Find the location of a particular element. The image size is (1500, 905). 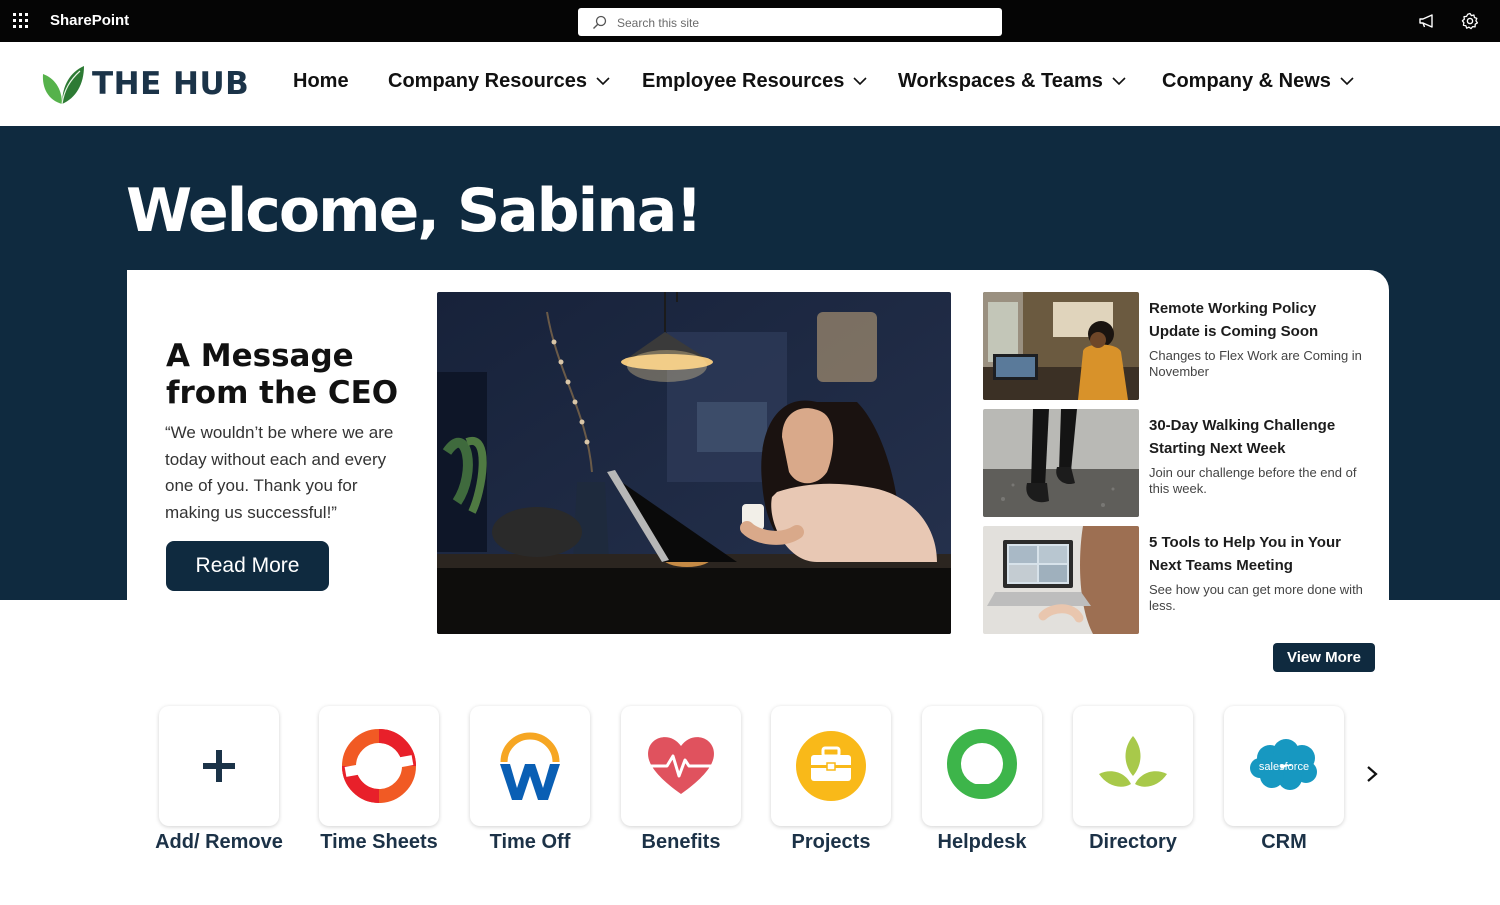

quick-link-crm: salesforce CRM is located at coordinates (1285, 781).